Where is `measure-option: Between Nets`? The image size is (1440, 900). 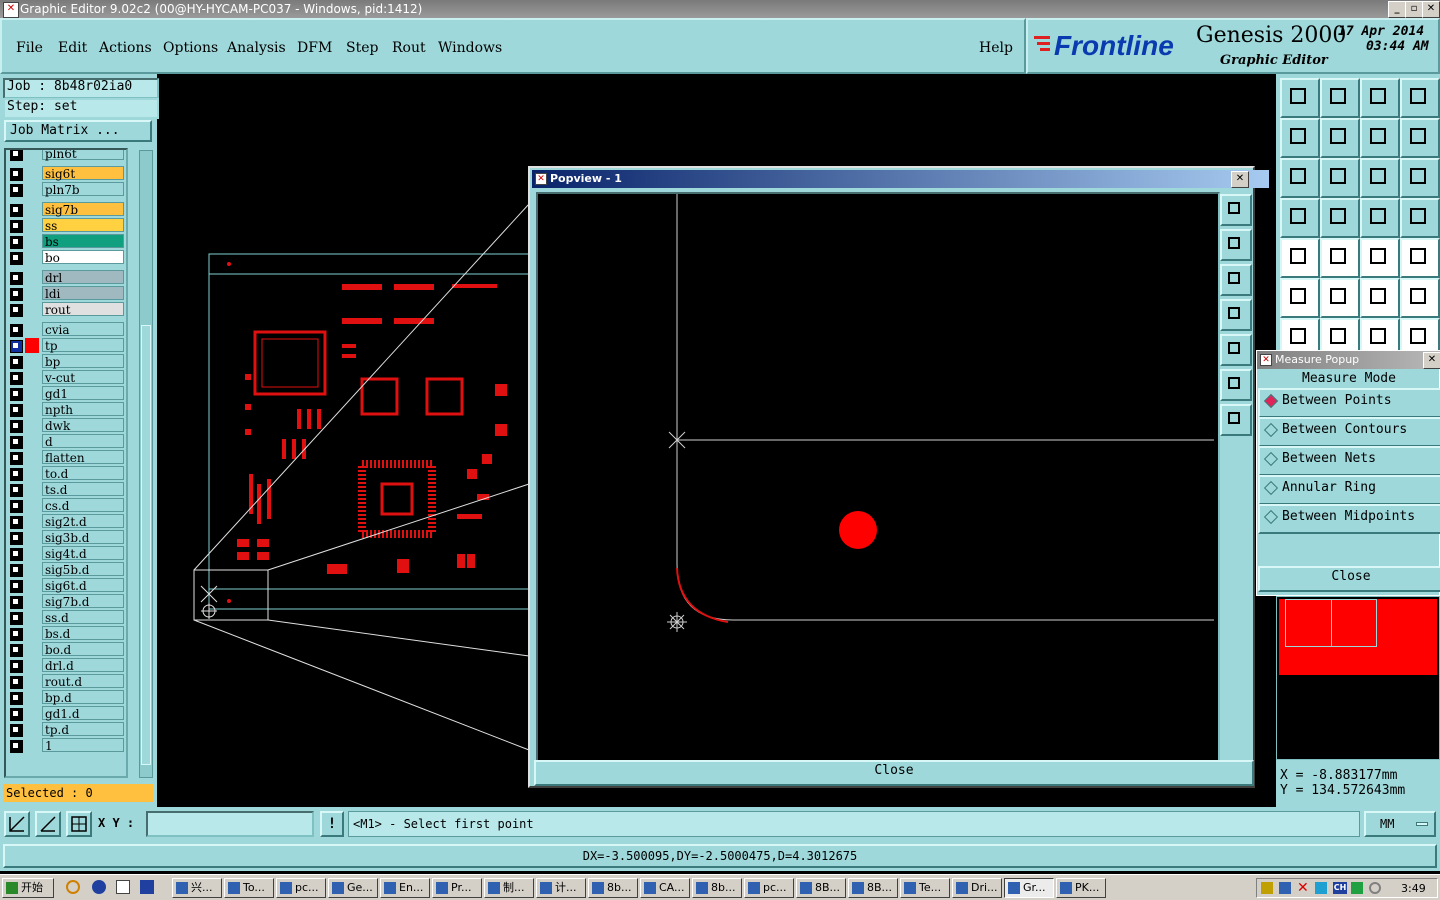 measure-option: Between Nets is located at coordinates (1349, 461).